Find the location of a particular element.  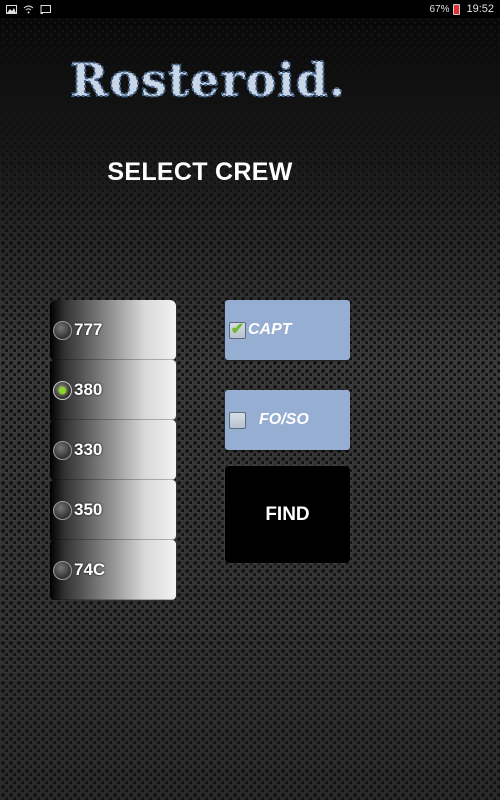

aircraft-option-label: 380 is located at coordinates (88, 389).